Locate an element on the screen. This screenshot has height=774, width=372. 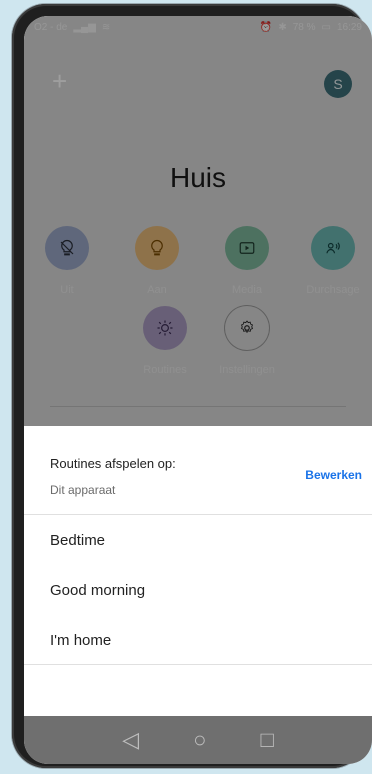
home-icon: ○ is located at coordinates (199, 740).